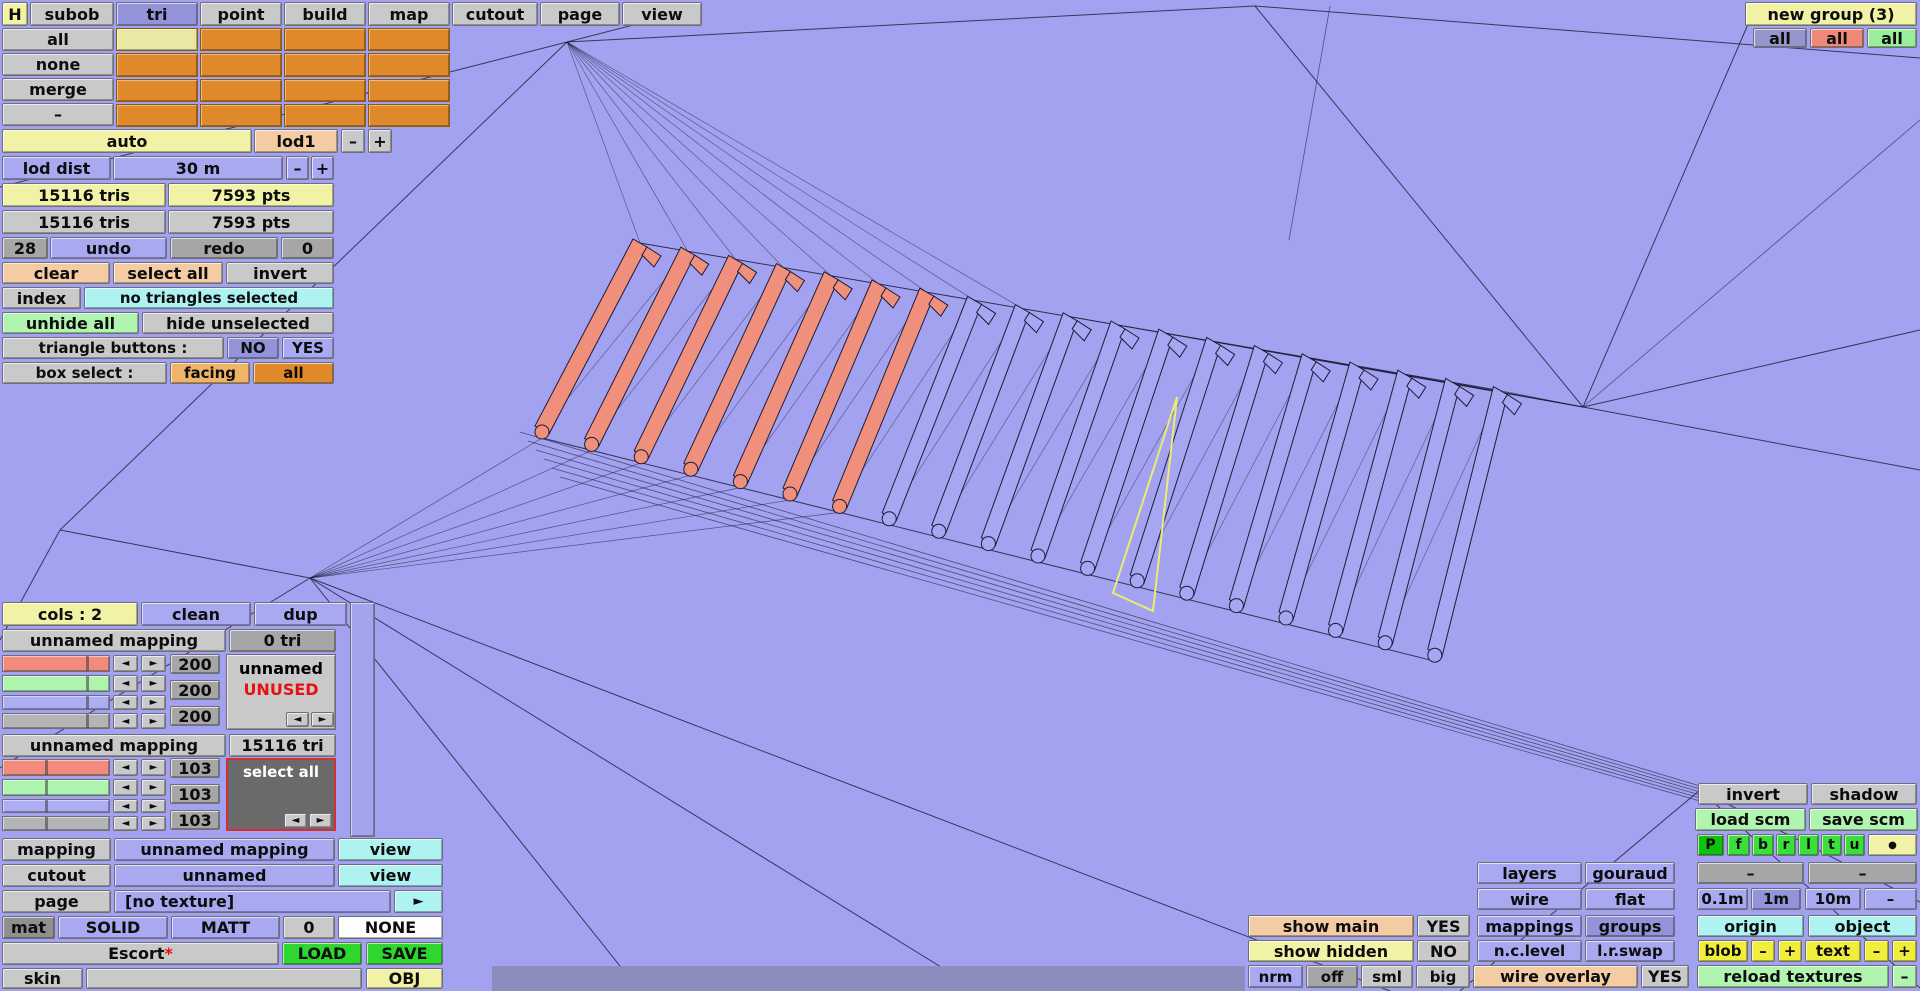  What do you see at coordinates (153, 721) in the screenshot?
I see `brightness-right-arrow: ►` at bounding box center [153, 721].